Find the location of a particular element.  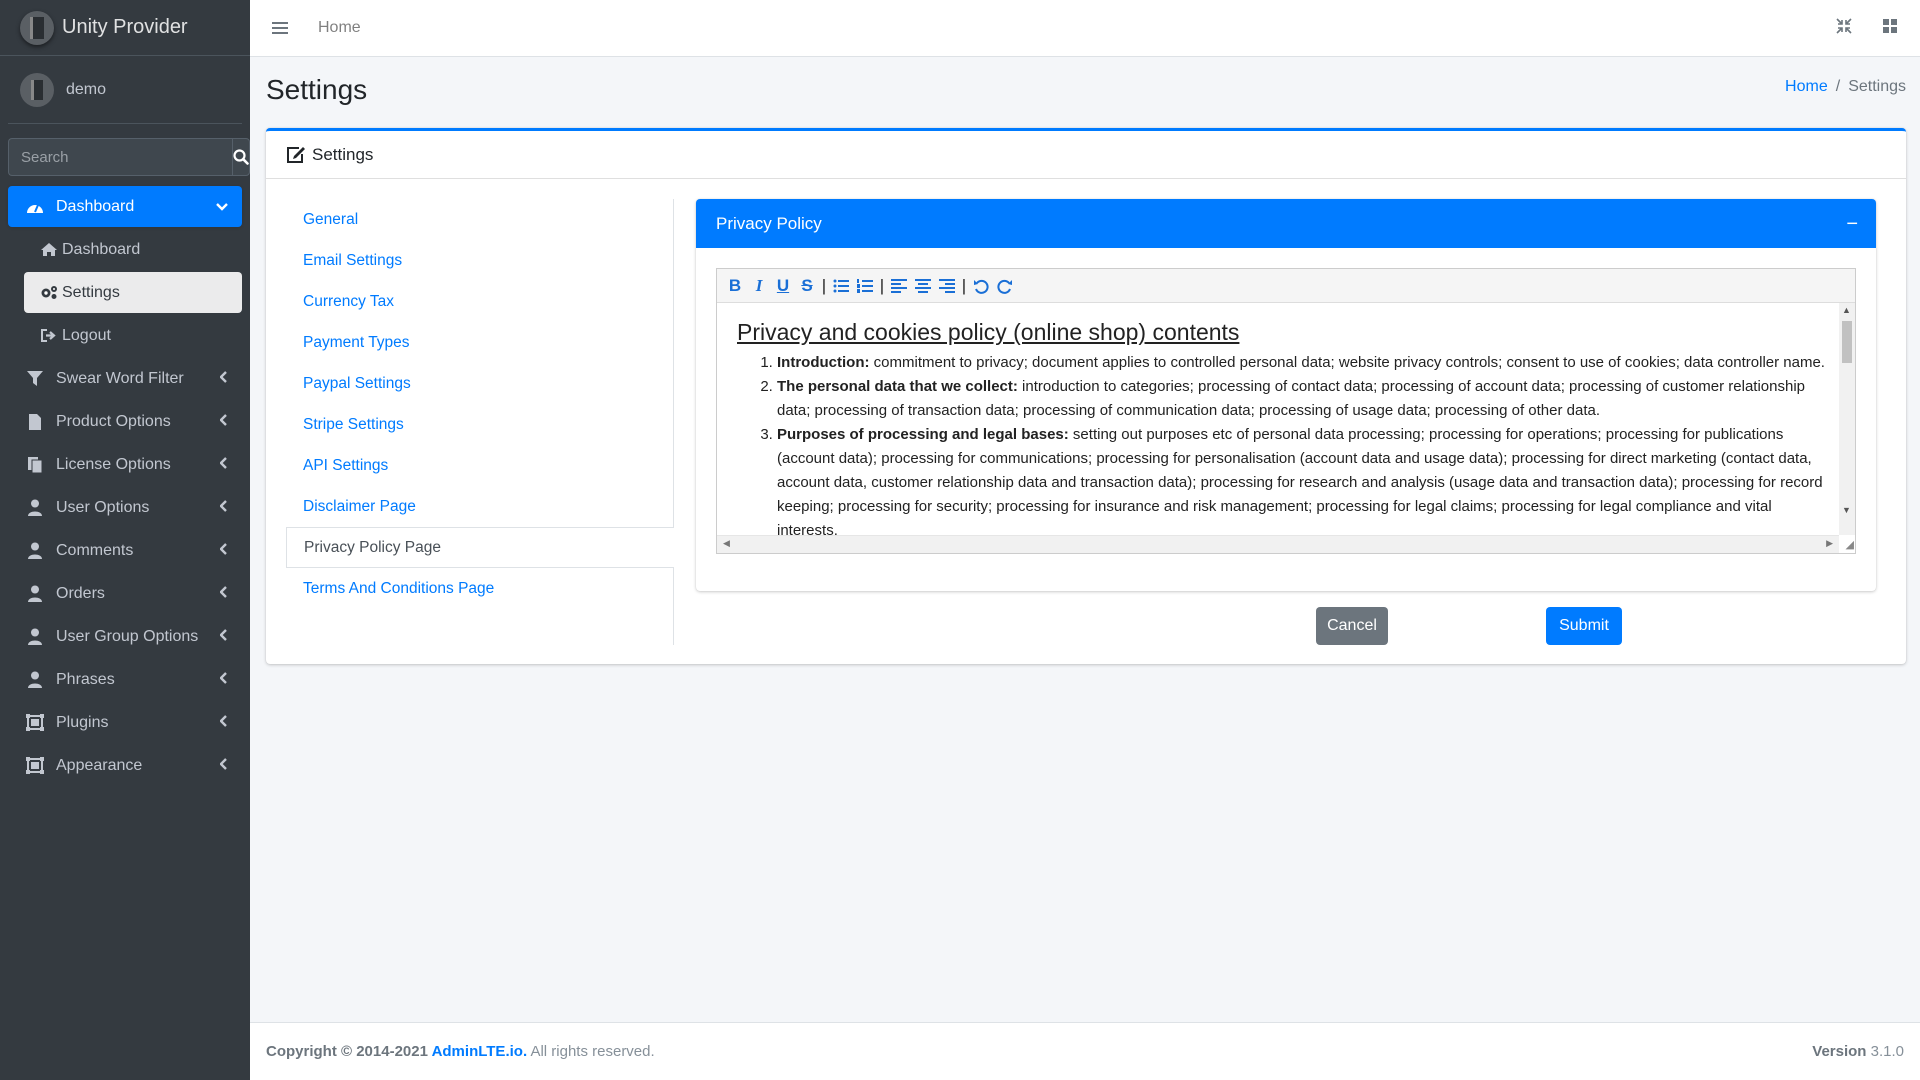

sidebar-item-appearance: Appearance is located at coordinates (125, 765).